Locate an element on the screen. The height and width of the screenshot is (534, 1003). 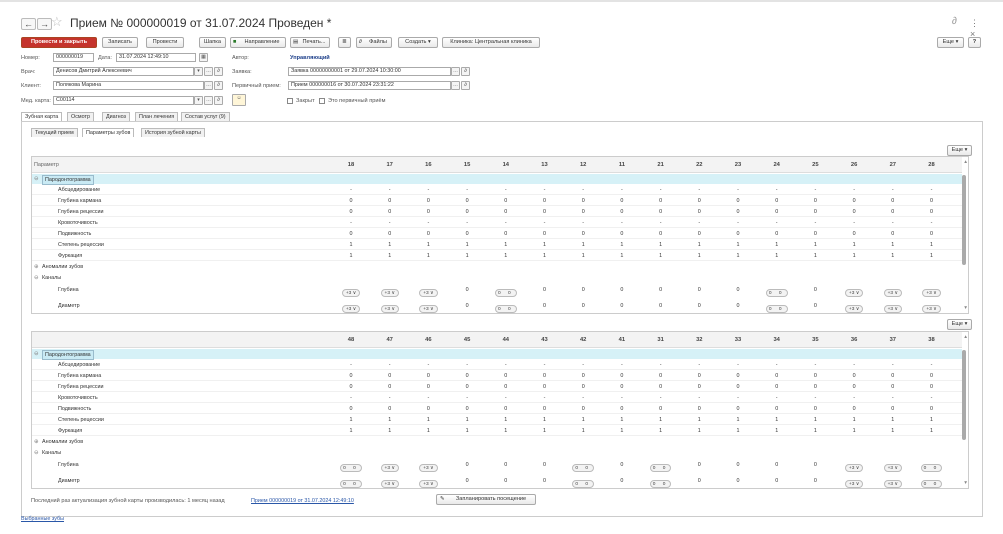
schedule-visit-button: ✎ Запланировать посещение is located at coordinates (486, 499).